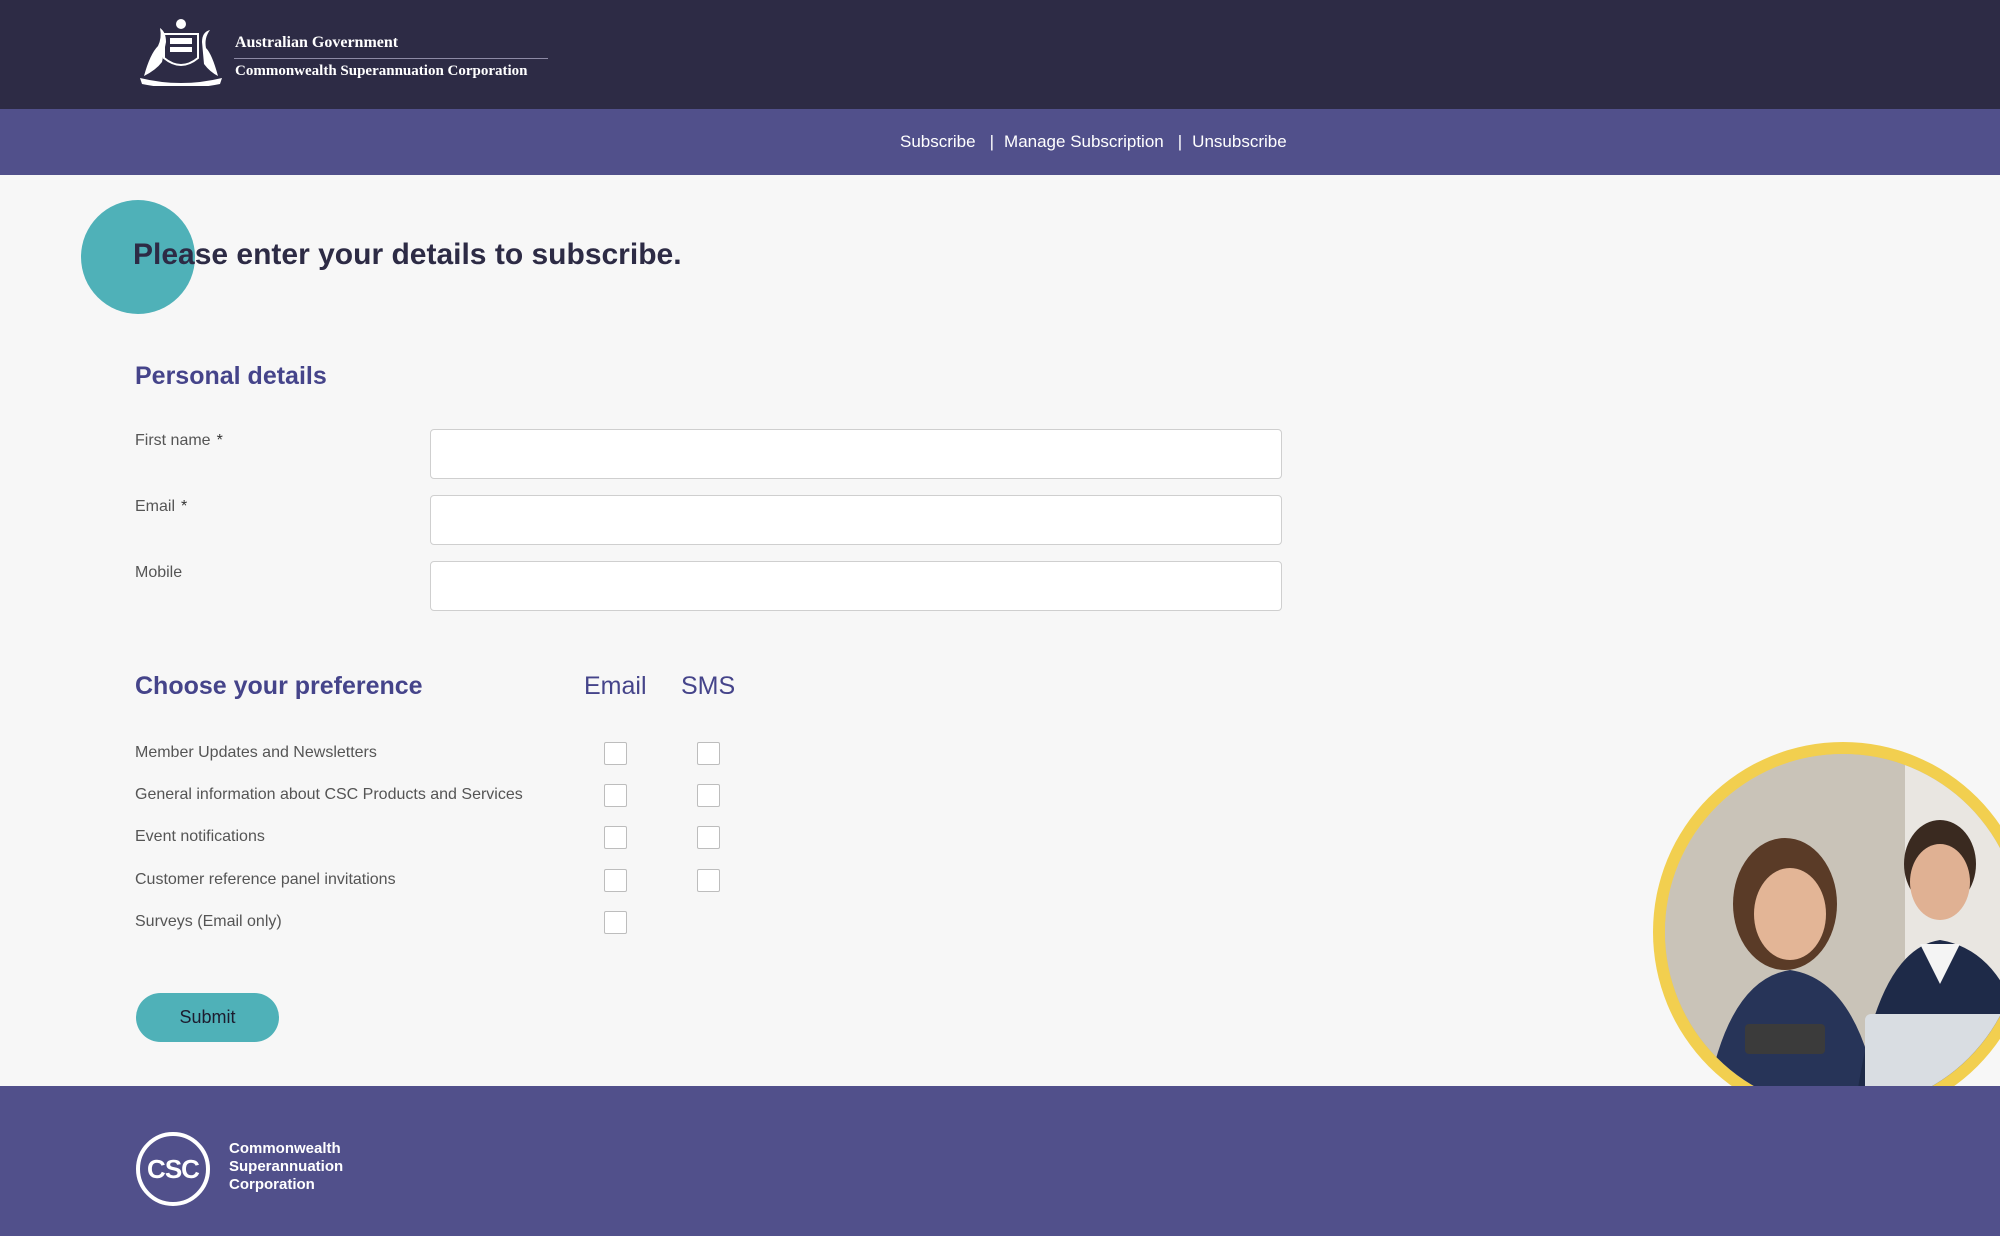 Image resolution: width=2000 pixels, height=1236 pixels. I want to click on footer-org-line3: Corporation, so click(272, 1184).